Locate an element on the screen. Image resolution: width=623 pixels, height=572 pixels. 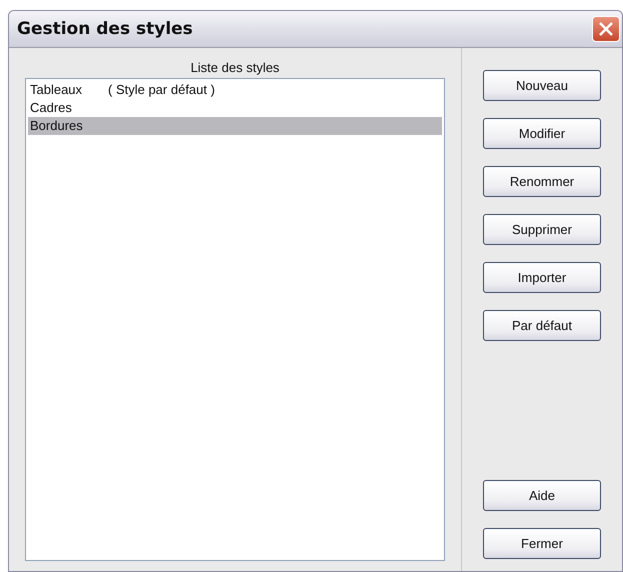
window-title: Gestion des styles is located at coordinates (105, 29).